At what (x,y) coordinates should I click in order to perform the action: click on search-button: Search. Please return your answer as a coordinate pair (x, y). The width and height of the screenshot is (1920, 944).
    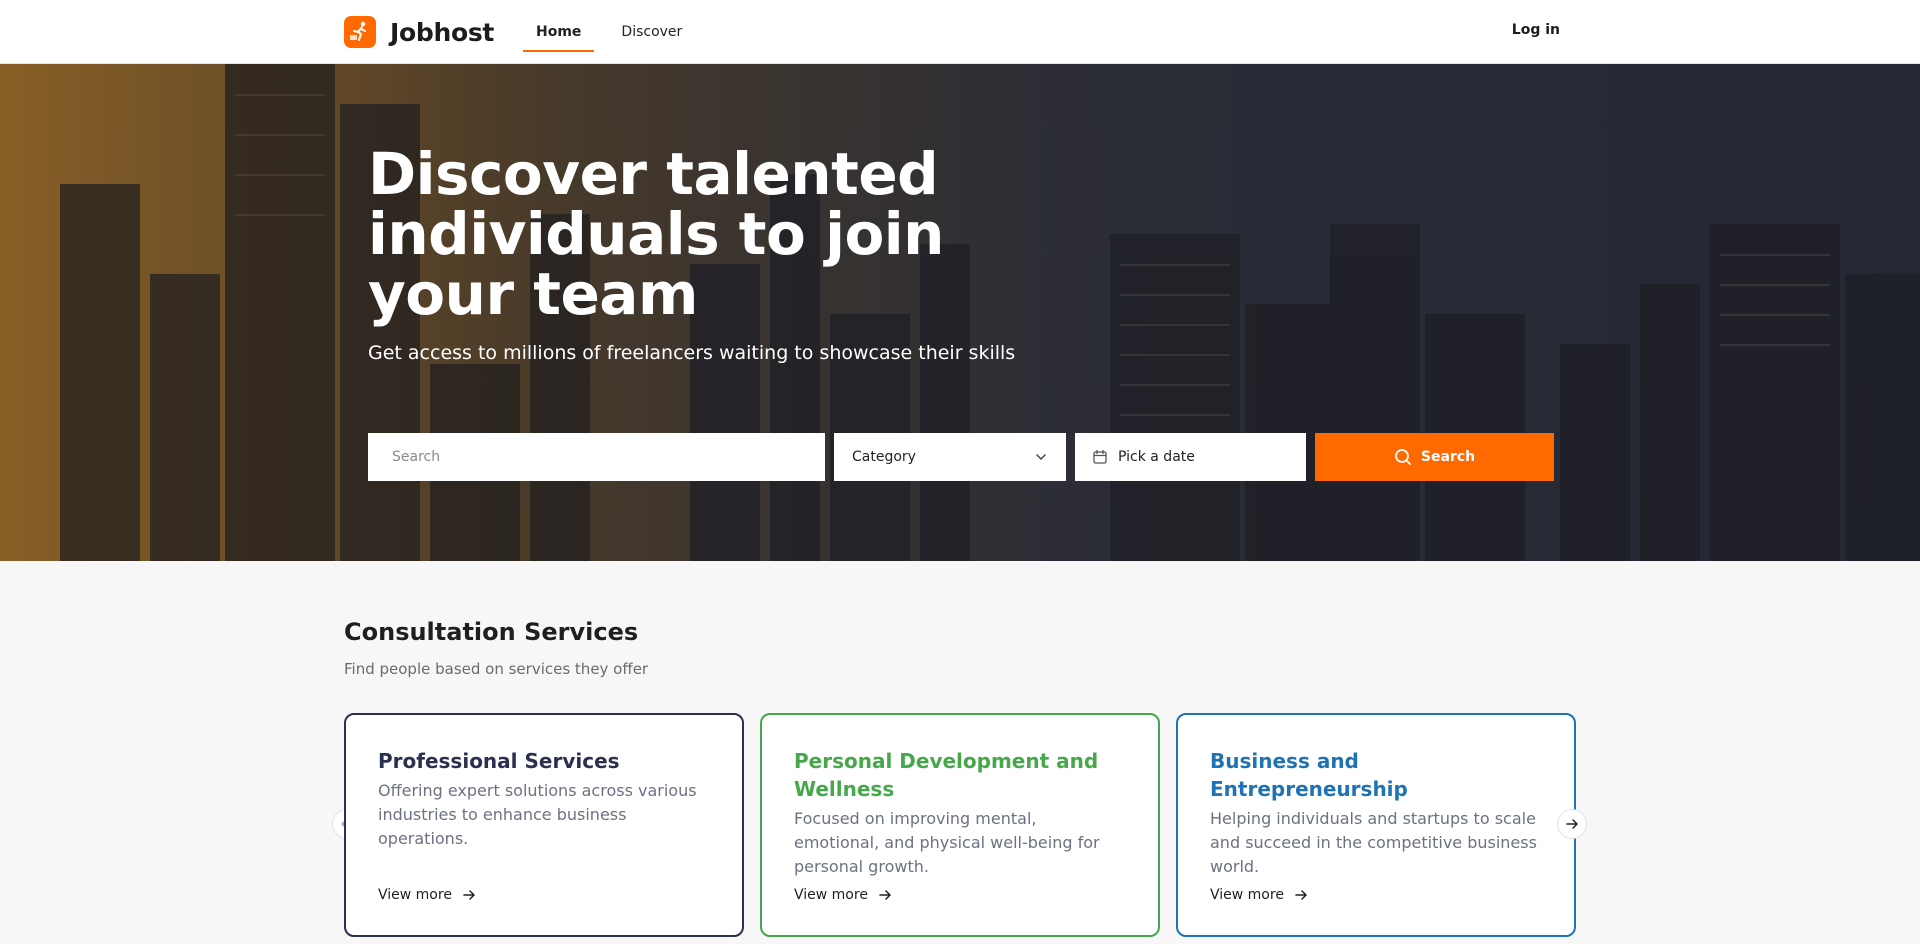
    Looking at the image, I should click on (1434, 457).